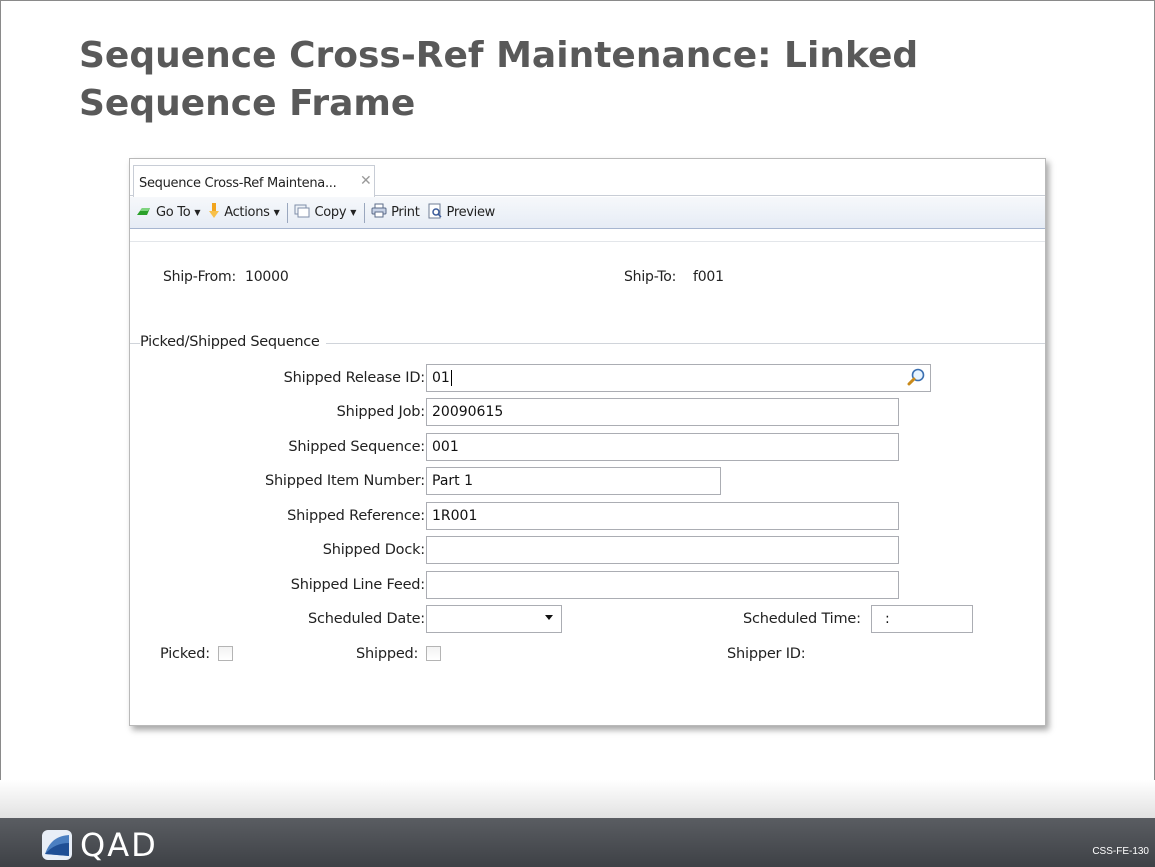  Describe the element at coordinates (887, 619) in the screenshot. I see `scheduled-time-value: :` at that location.